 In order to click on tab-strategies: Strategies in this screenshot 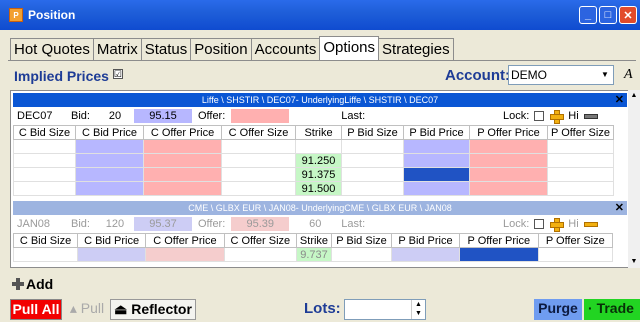, I will do `click(416, 49)`.